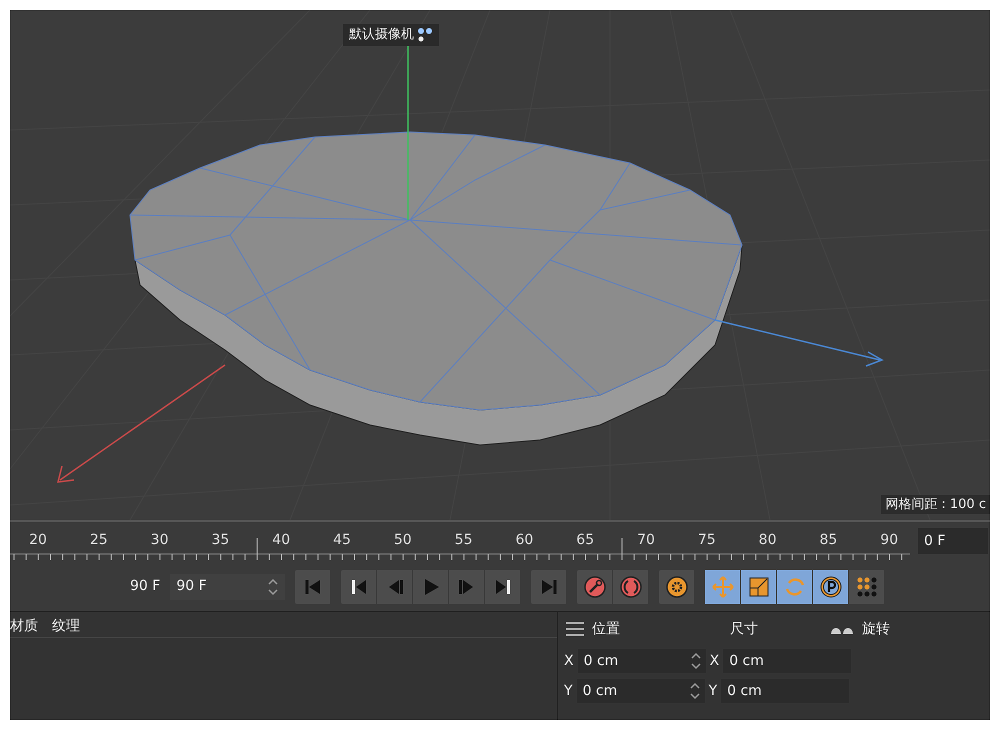 This screenshot has width=1000, height=729. Describe the element at coordinates (99, 540) in the screenshot. I see `frame-number: 25` at that location.